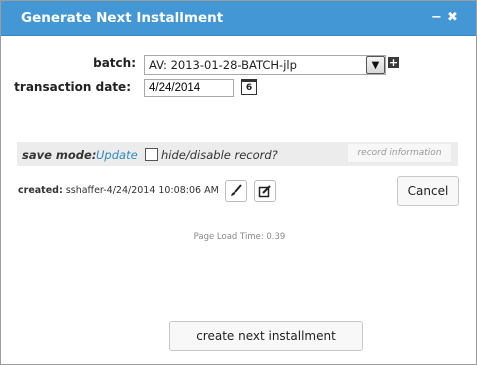 The image size is (477, 365). What do you see at coordinates (142, 190) in the screenshot?
I see `created-value: sshaffer-4/24/2014 10:08:06 AM` at bounding box center [142, 190].